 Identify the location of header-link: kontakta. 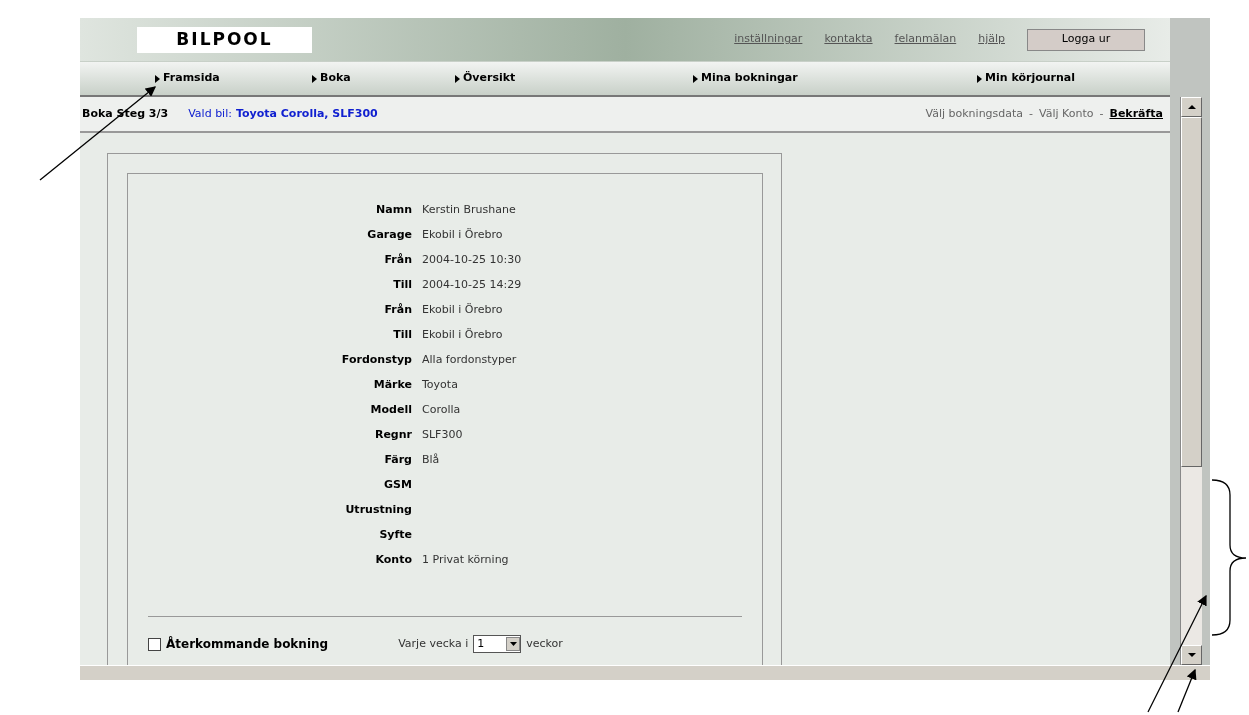
(848, 39).